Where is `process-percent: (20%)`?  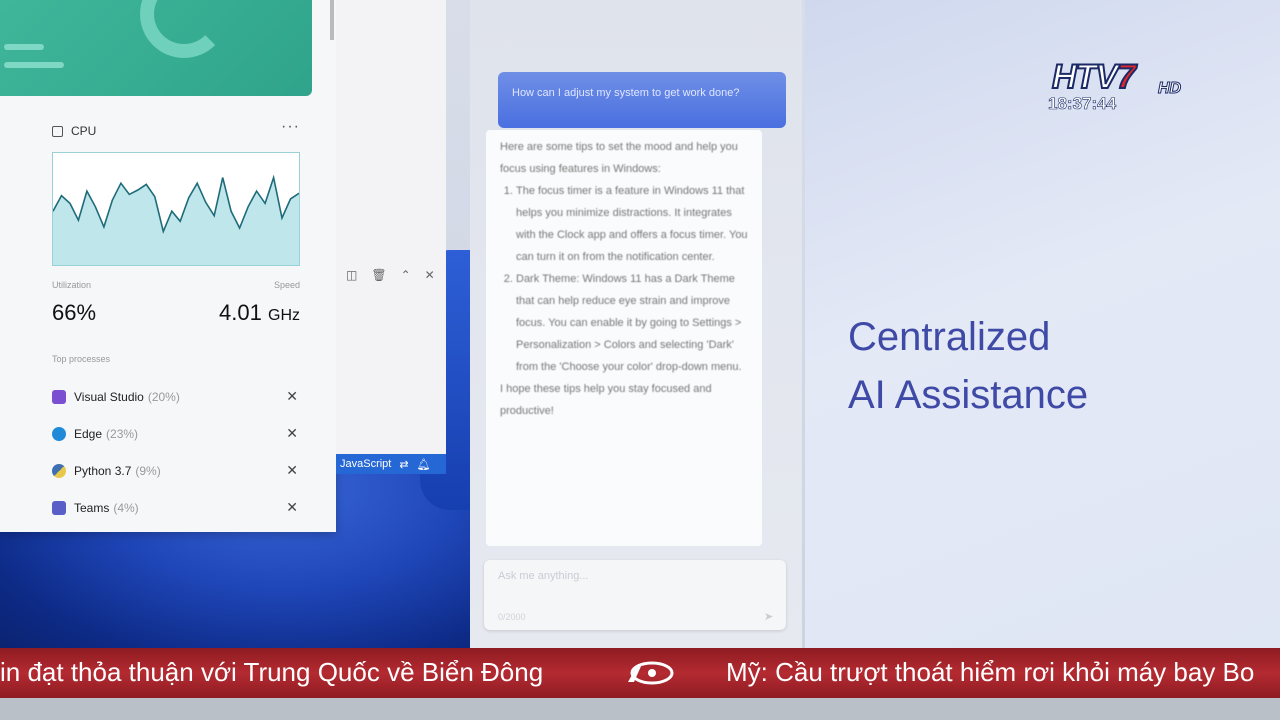
process-percent: (20%) is located at coordinates (163, 396).